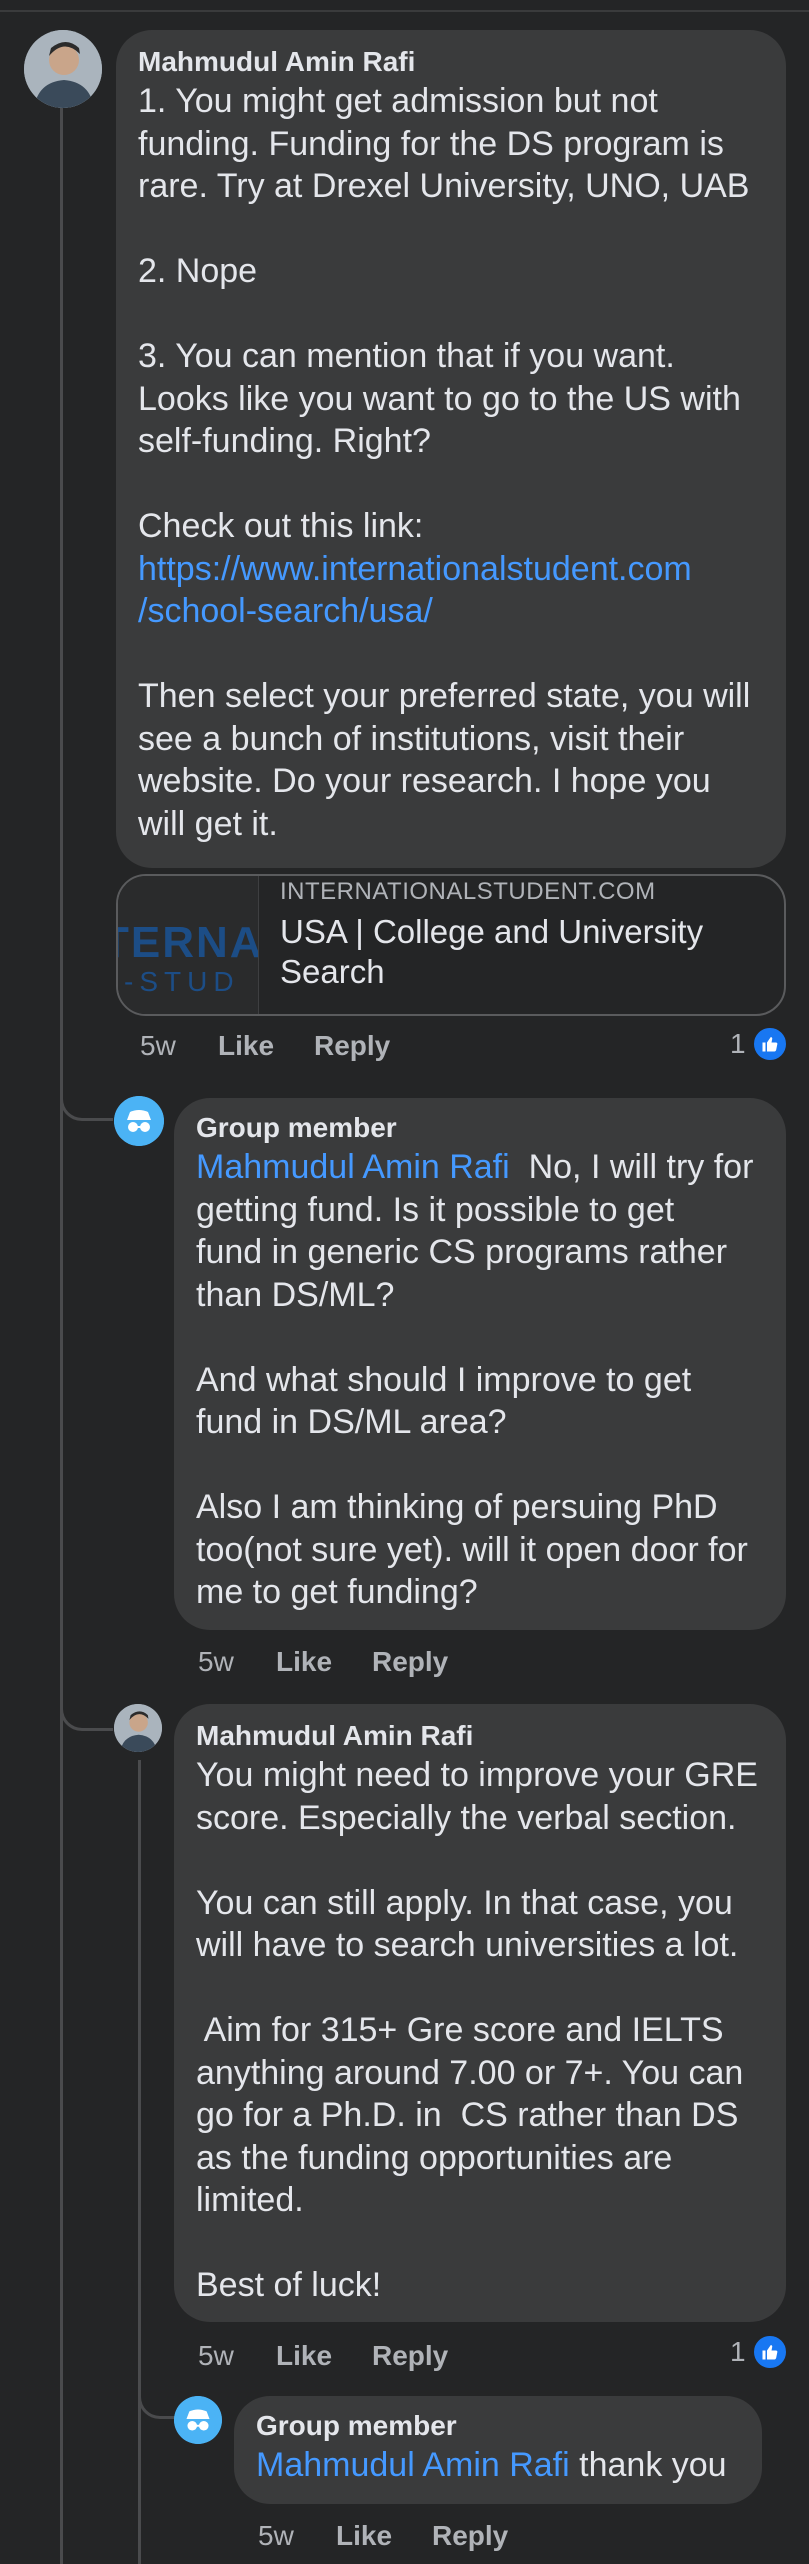  Describe the element at coordinates (424, 781) in the screenshot. I see `text-line: website. Do your research. I hope you` at that location.